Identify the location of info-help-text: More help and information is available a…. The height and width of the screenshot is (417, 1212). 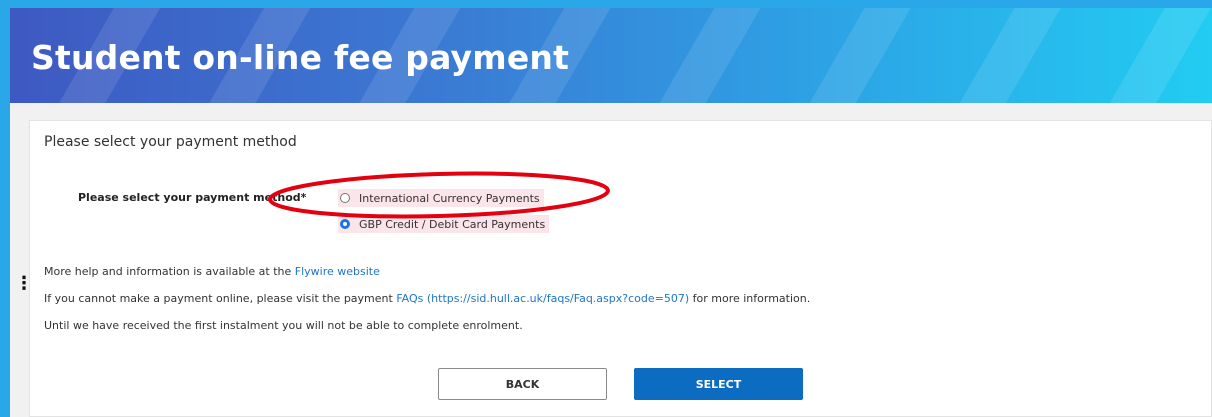
(169, 271).